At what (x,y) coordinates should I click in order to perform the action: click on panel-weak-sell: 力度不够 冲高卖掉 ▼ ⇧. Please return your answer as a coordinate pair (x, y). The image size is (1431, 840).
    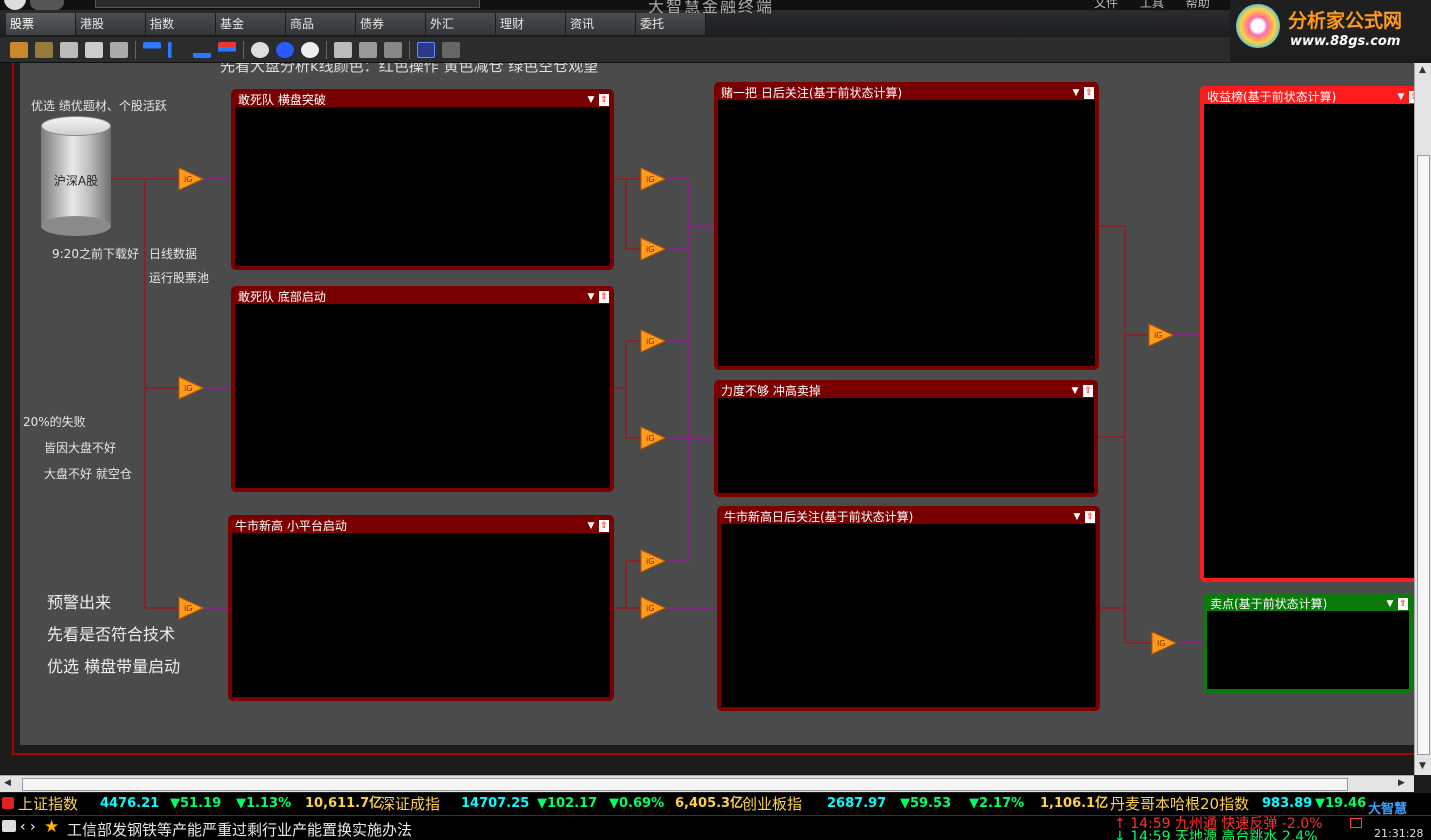
    Looking at the image, I should click on (906, 438).